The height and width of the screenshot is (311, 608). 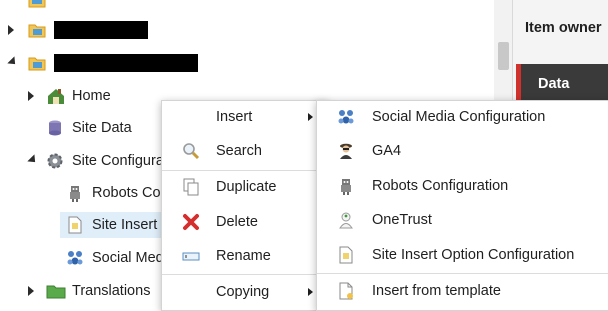 I want to click on onetrust-icon, so click(x=346, y=220).